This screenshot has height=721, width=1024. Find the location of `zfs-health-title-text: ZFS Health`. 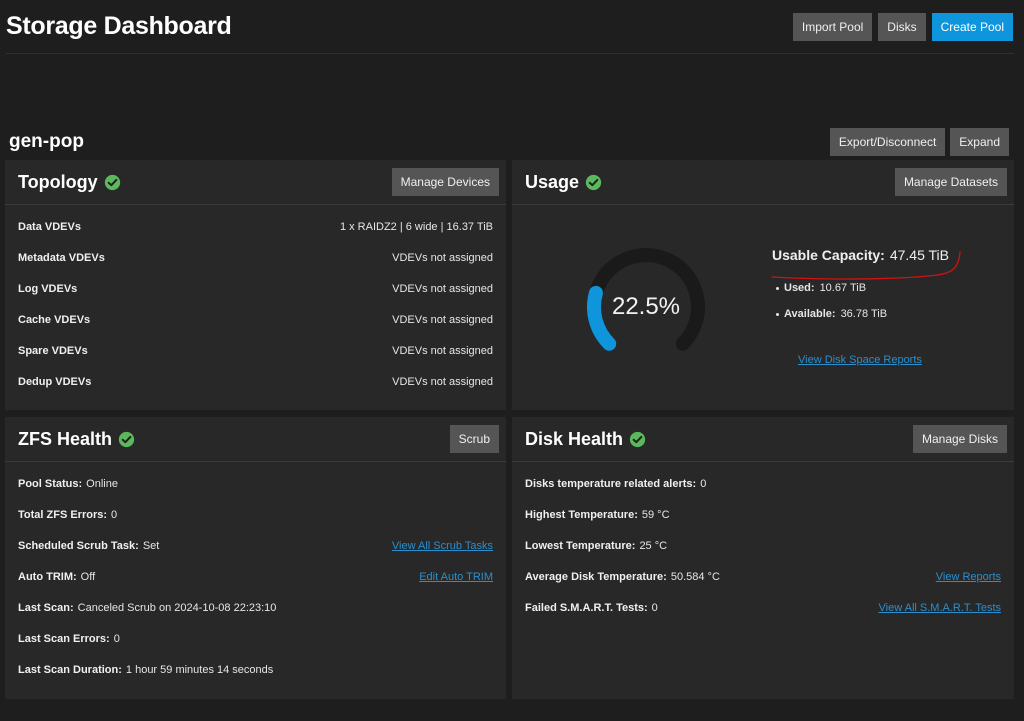

zfs-health-title-text: ZFS Health is located at coordinates (65, 438).